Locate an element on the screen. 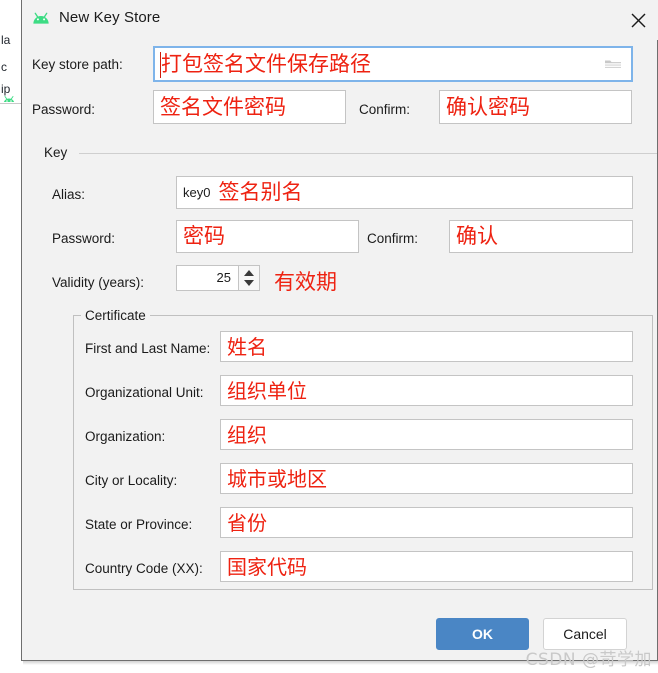 The image size is (658, 673). validity-value: 25 is located at coordinates (207, 278).